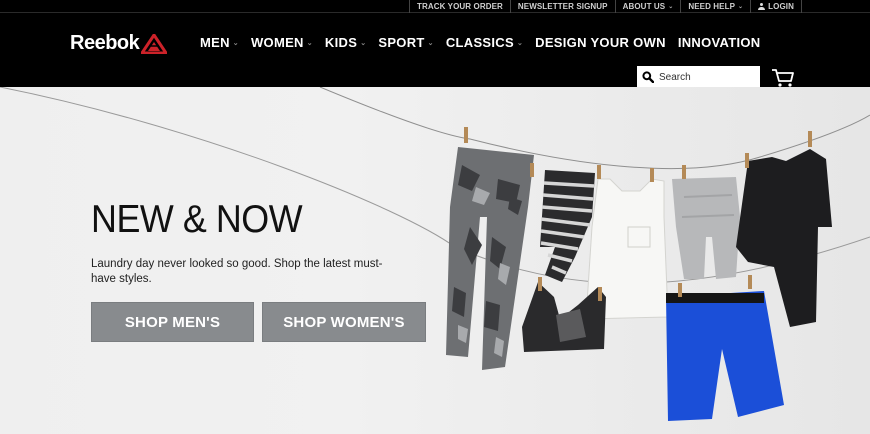  Describe the element at coordinates (719, 42) in the screenshot. I see `nav-item-innovation: INNOVATION` at that location.